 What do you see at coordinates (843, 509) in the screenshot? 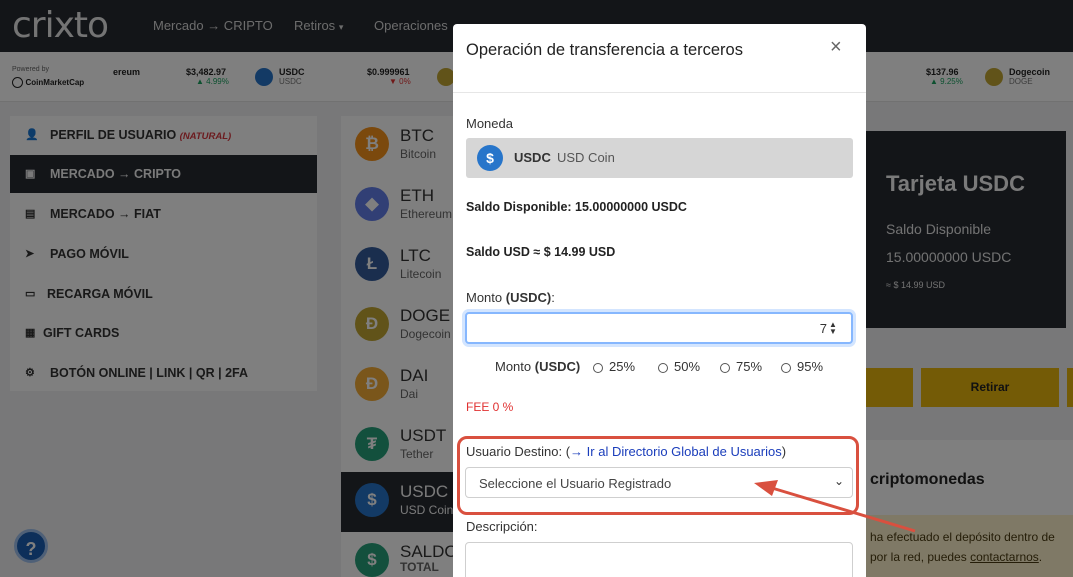
I see `arrow-line` at bounding box center [843, 509].